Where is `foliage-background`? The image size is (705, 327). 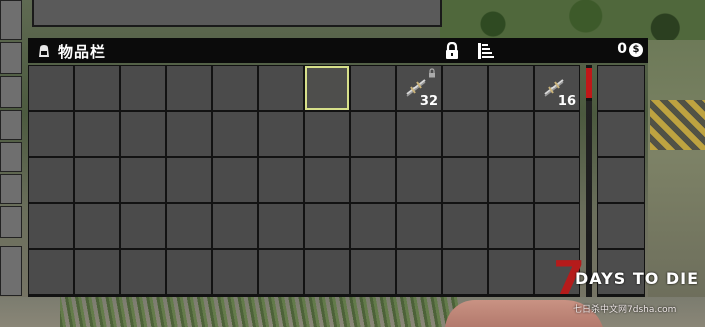 foliage-background is located at coordinates (572, 20).